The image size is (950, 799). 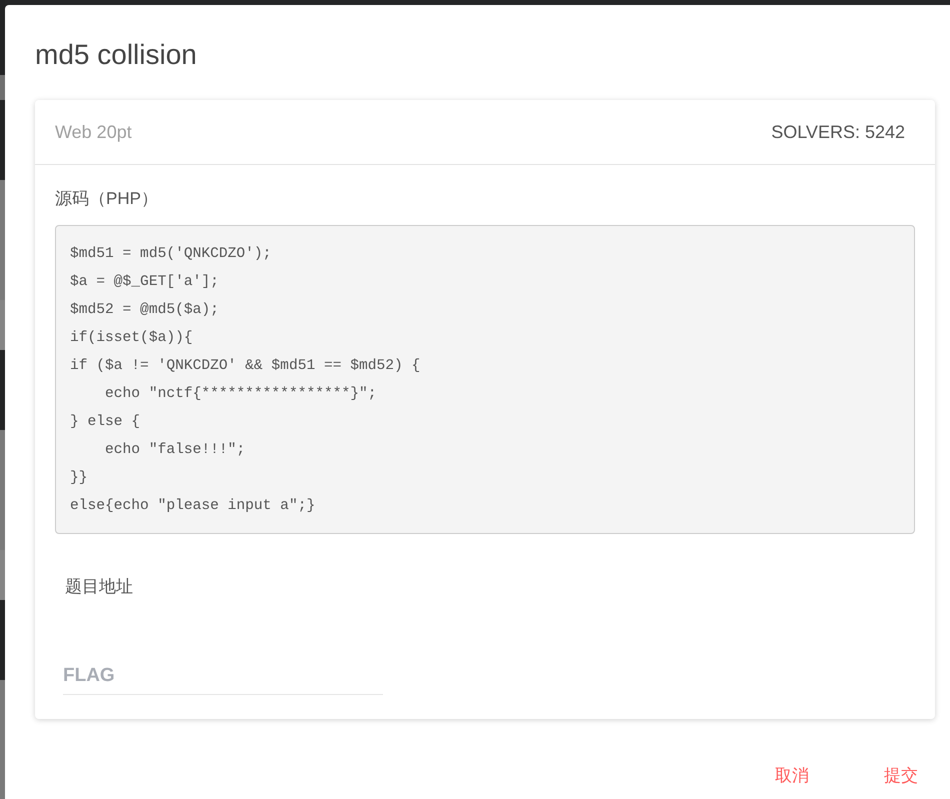 I want to click on category-points: Web 20pt, so click(x=93, y=132).